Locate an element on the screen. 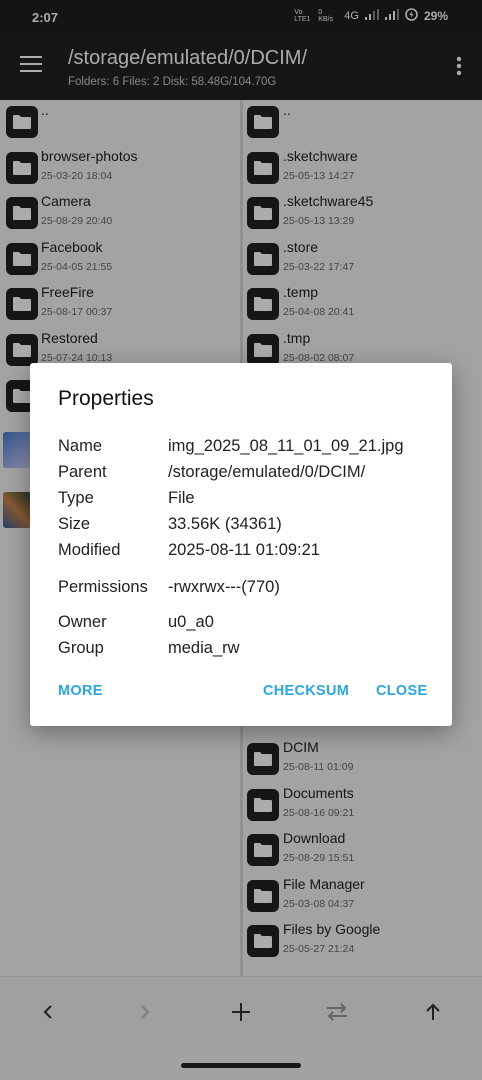 This screenshot has width=482, height=1080. checksum-button: CHECKSUM is located at coordinates (306, 691).